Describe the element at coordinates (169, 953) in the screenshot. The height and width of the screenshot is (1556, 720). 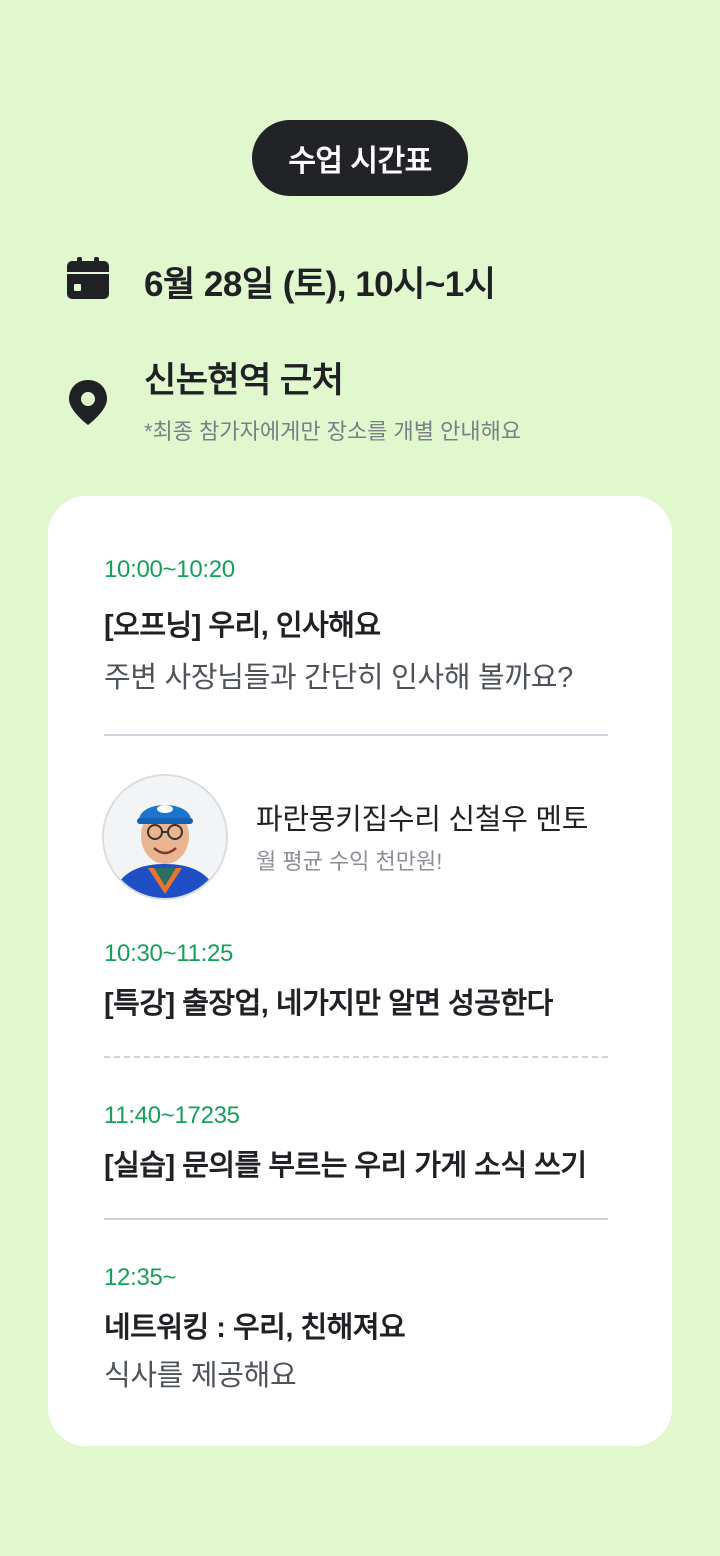
I see `lecture-time: 10:30~11:25` at that location.